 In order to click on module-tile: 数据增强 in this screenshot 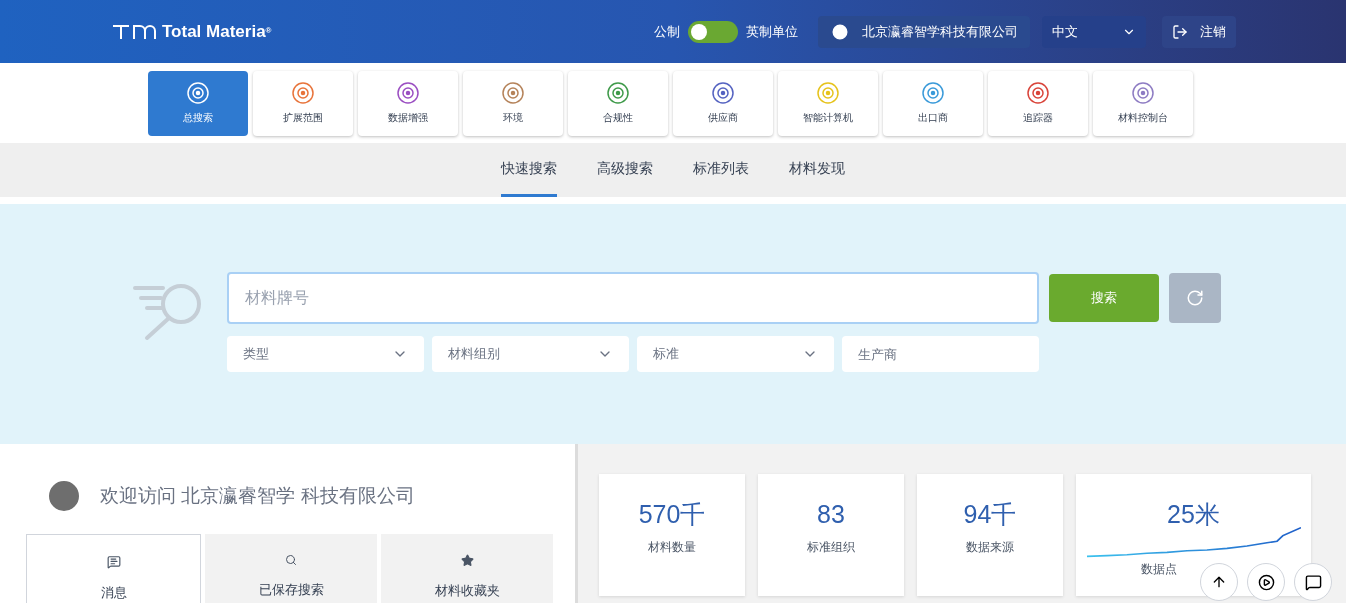, I will do `click(408, 103)`.